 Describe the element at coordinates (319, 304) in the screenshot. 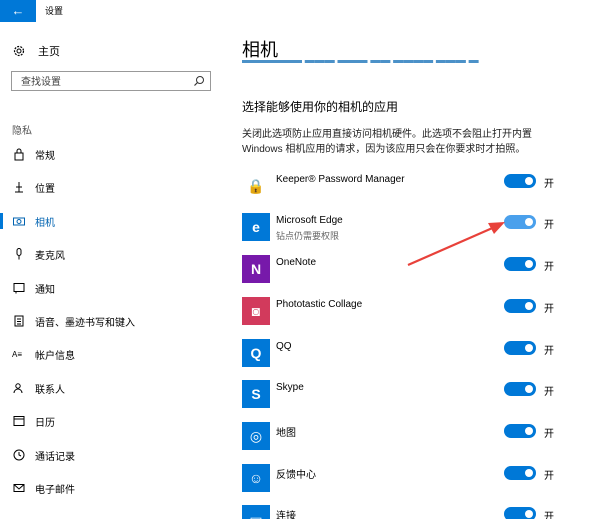

I see `app-name: Phototastic Collage` at that location.